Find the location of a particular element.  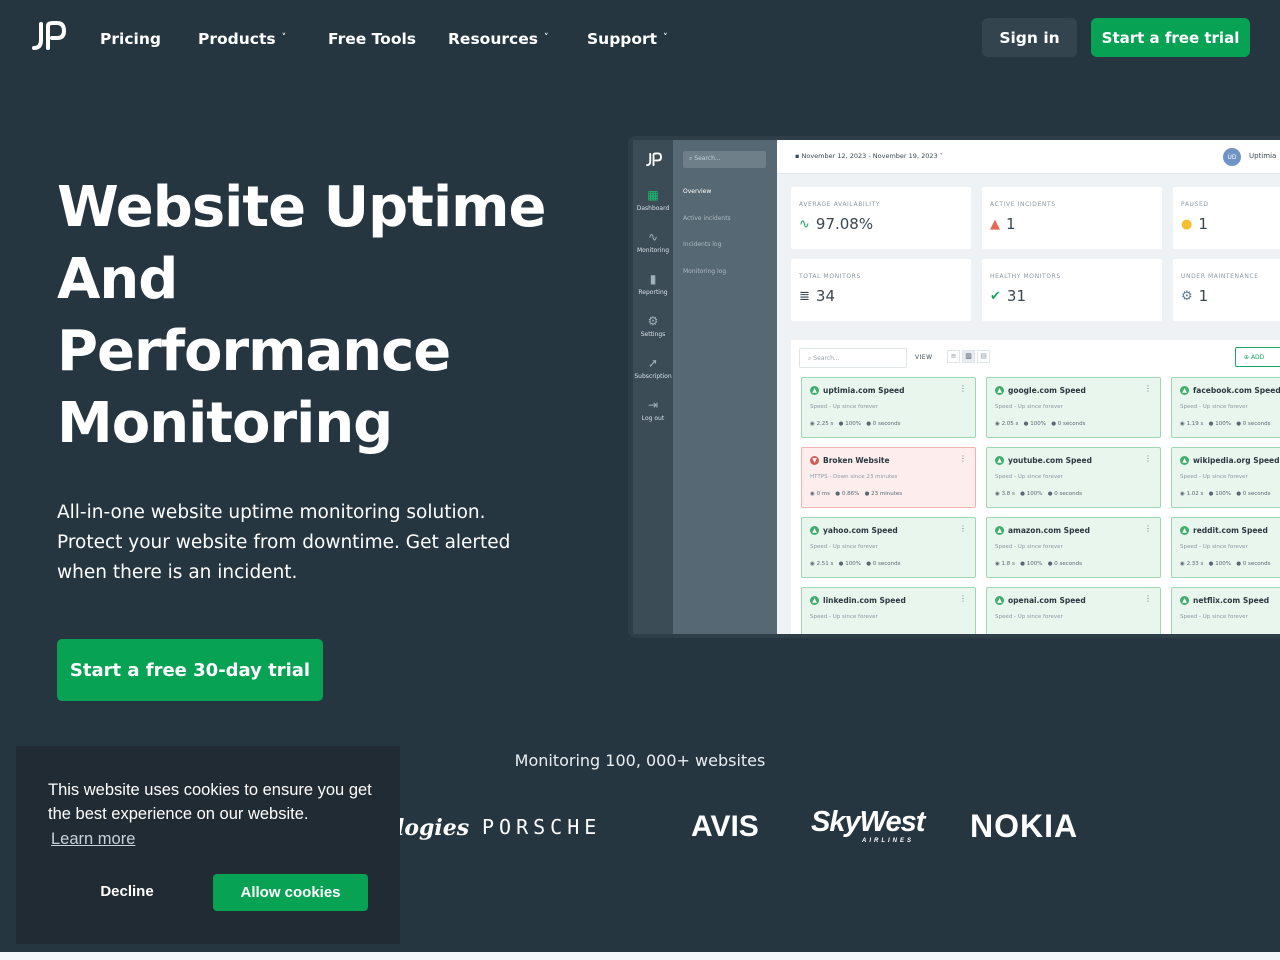

learn-more-link: Learn more is located at coordinates (93, 839).